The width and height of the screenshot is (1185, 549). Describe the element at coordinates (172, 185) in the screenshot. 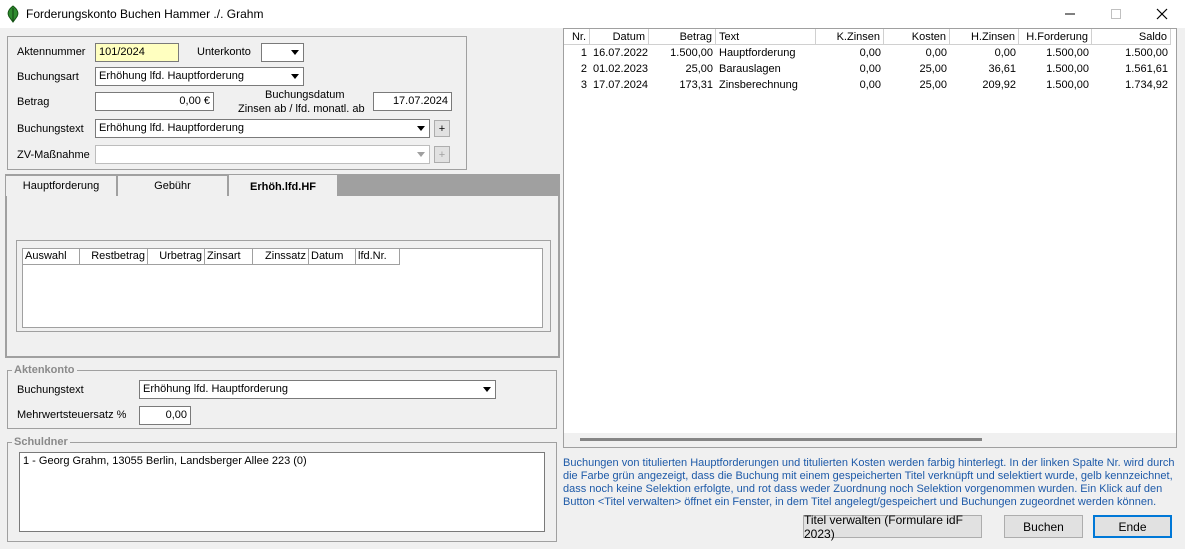

I see `tab-gebuehr: Gebühr` at that location.